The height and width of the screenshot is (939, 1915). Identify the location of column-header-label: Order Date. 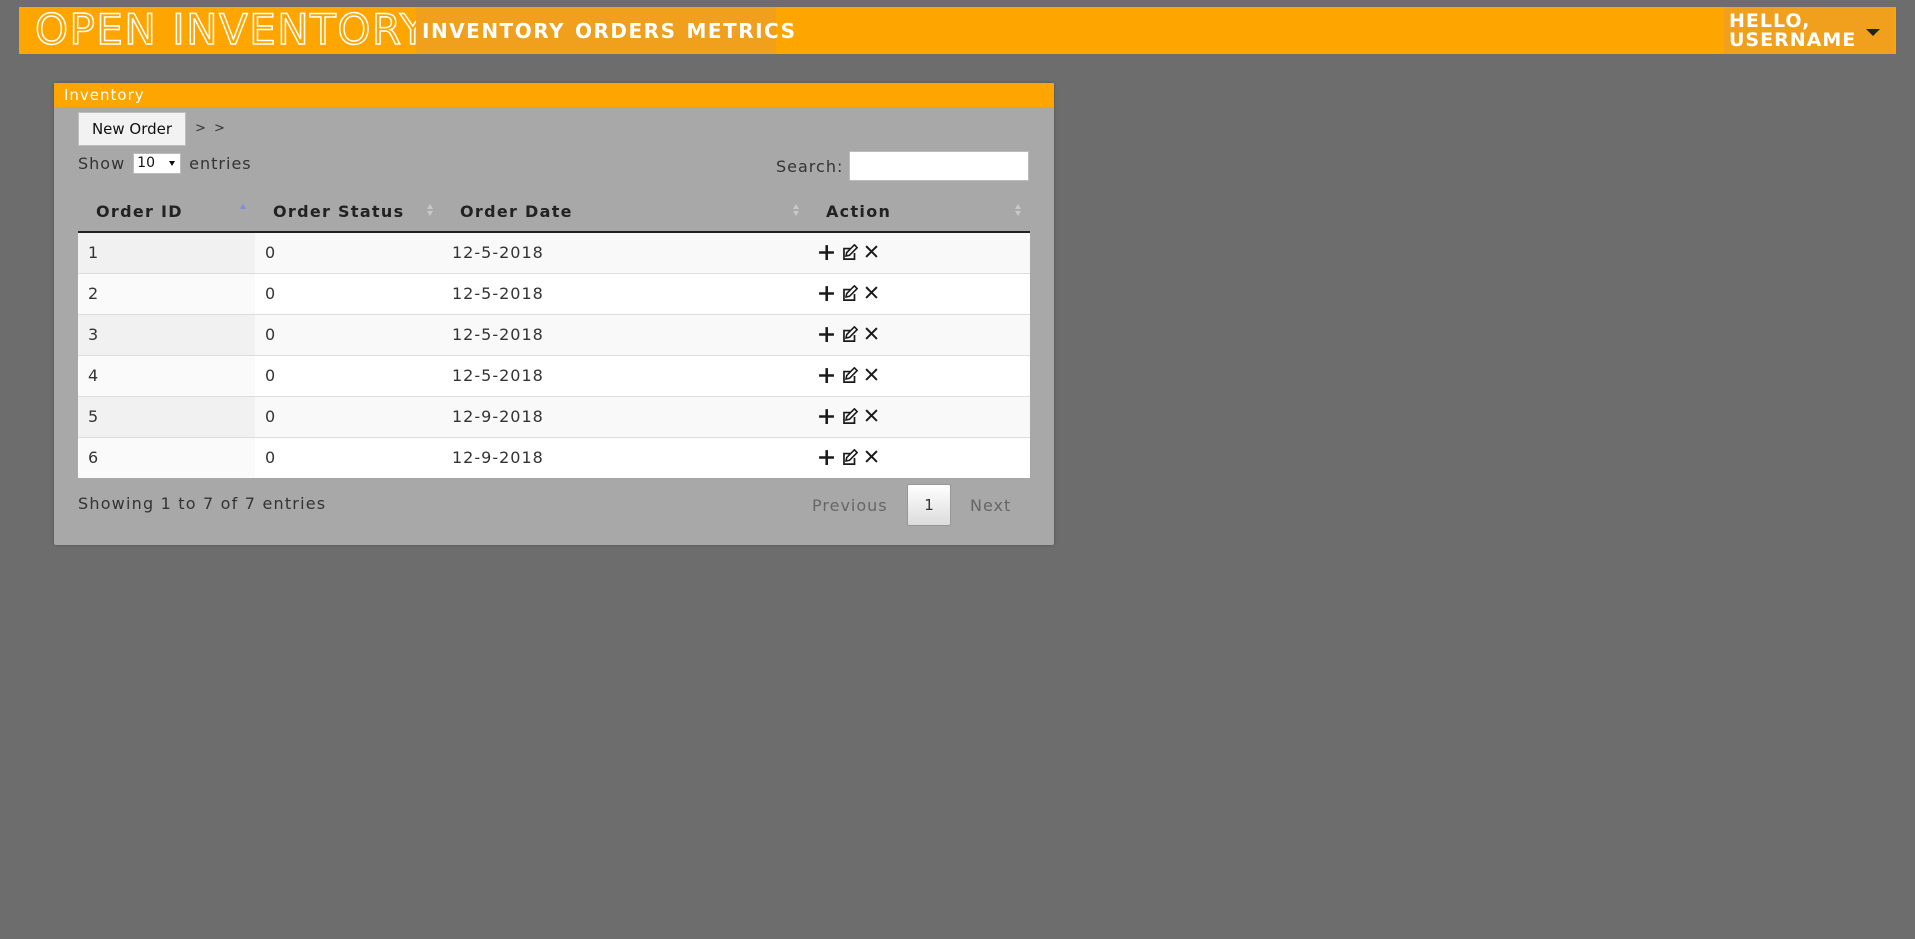
(516, 211).